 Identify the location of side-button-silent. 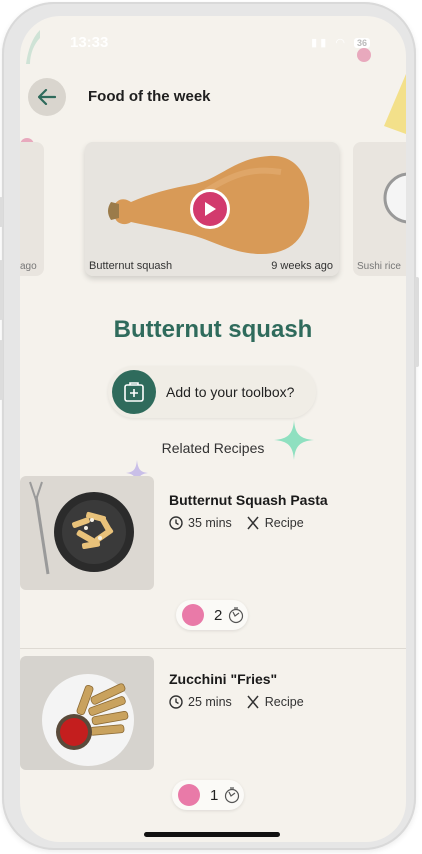
(1, 212).